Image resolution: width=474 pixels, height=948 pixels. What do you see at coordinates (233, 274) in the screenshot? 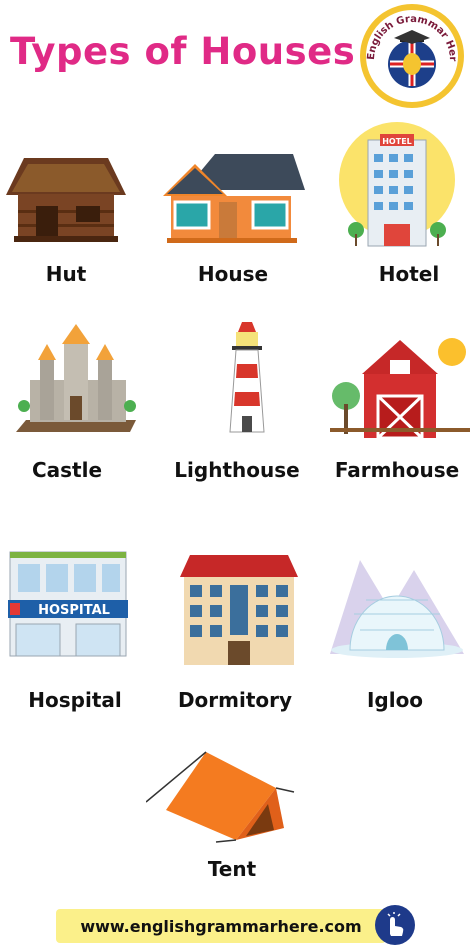
I see `item-label-house: House` at bounding box center [233, 274].